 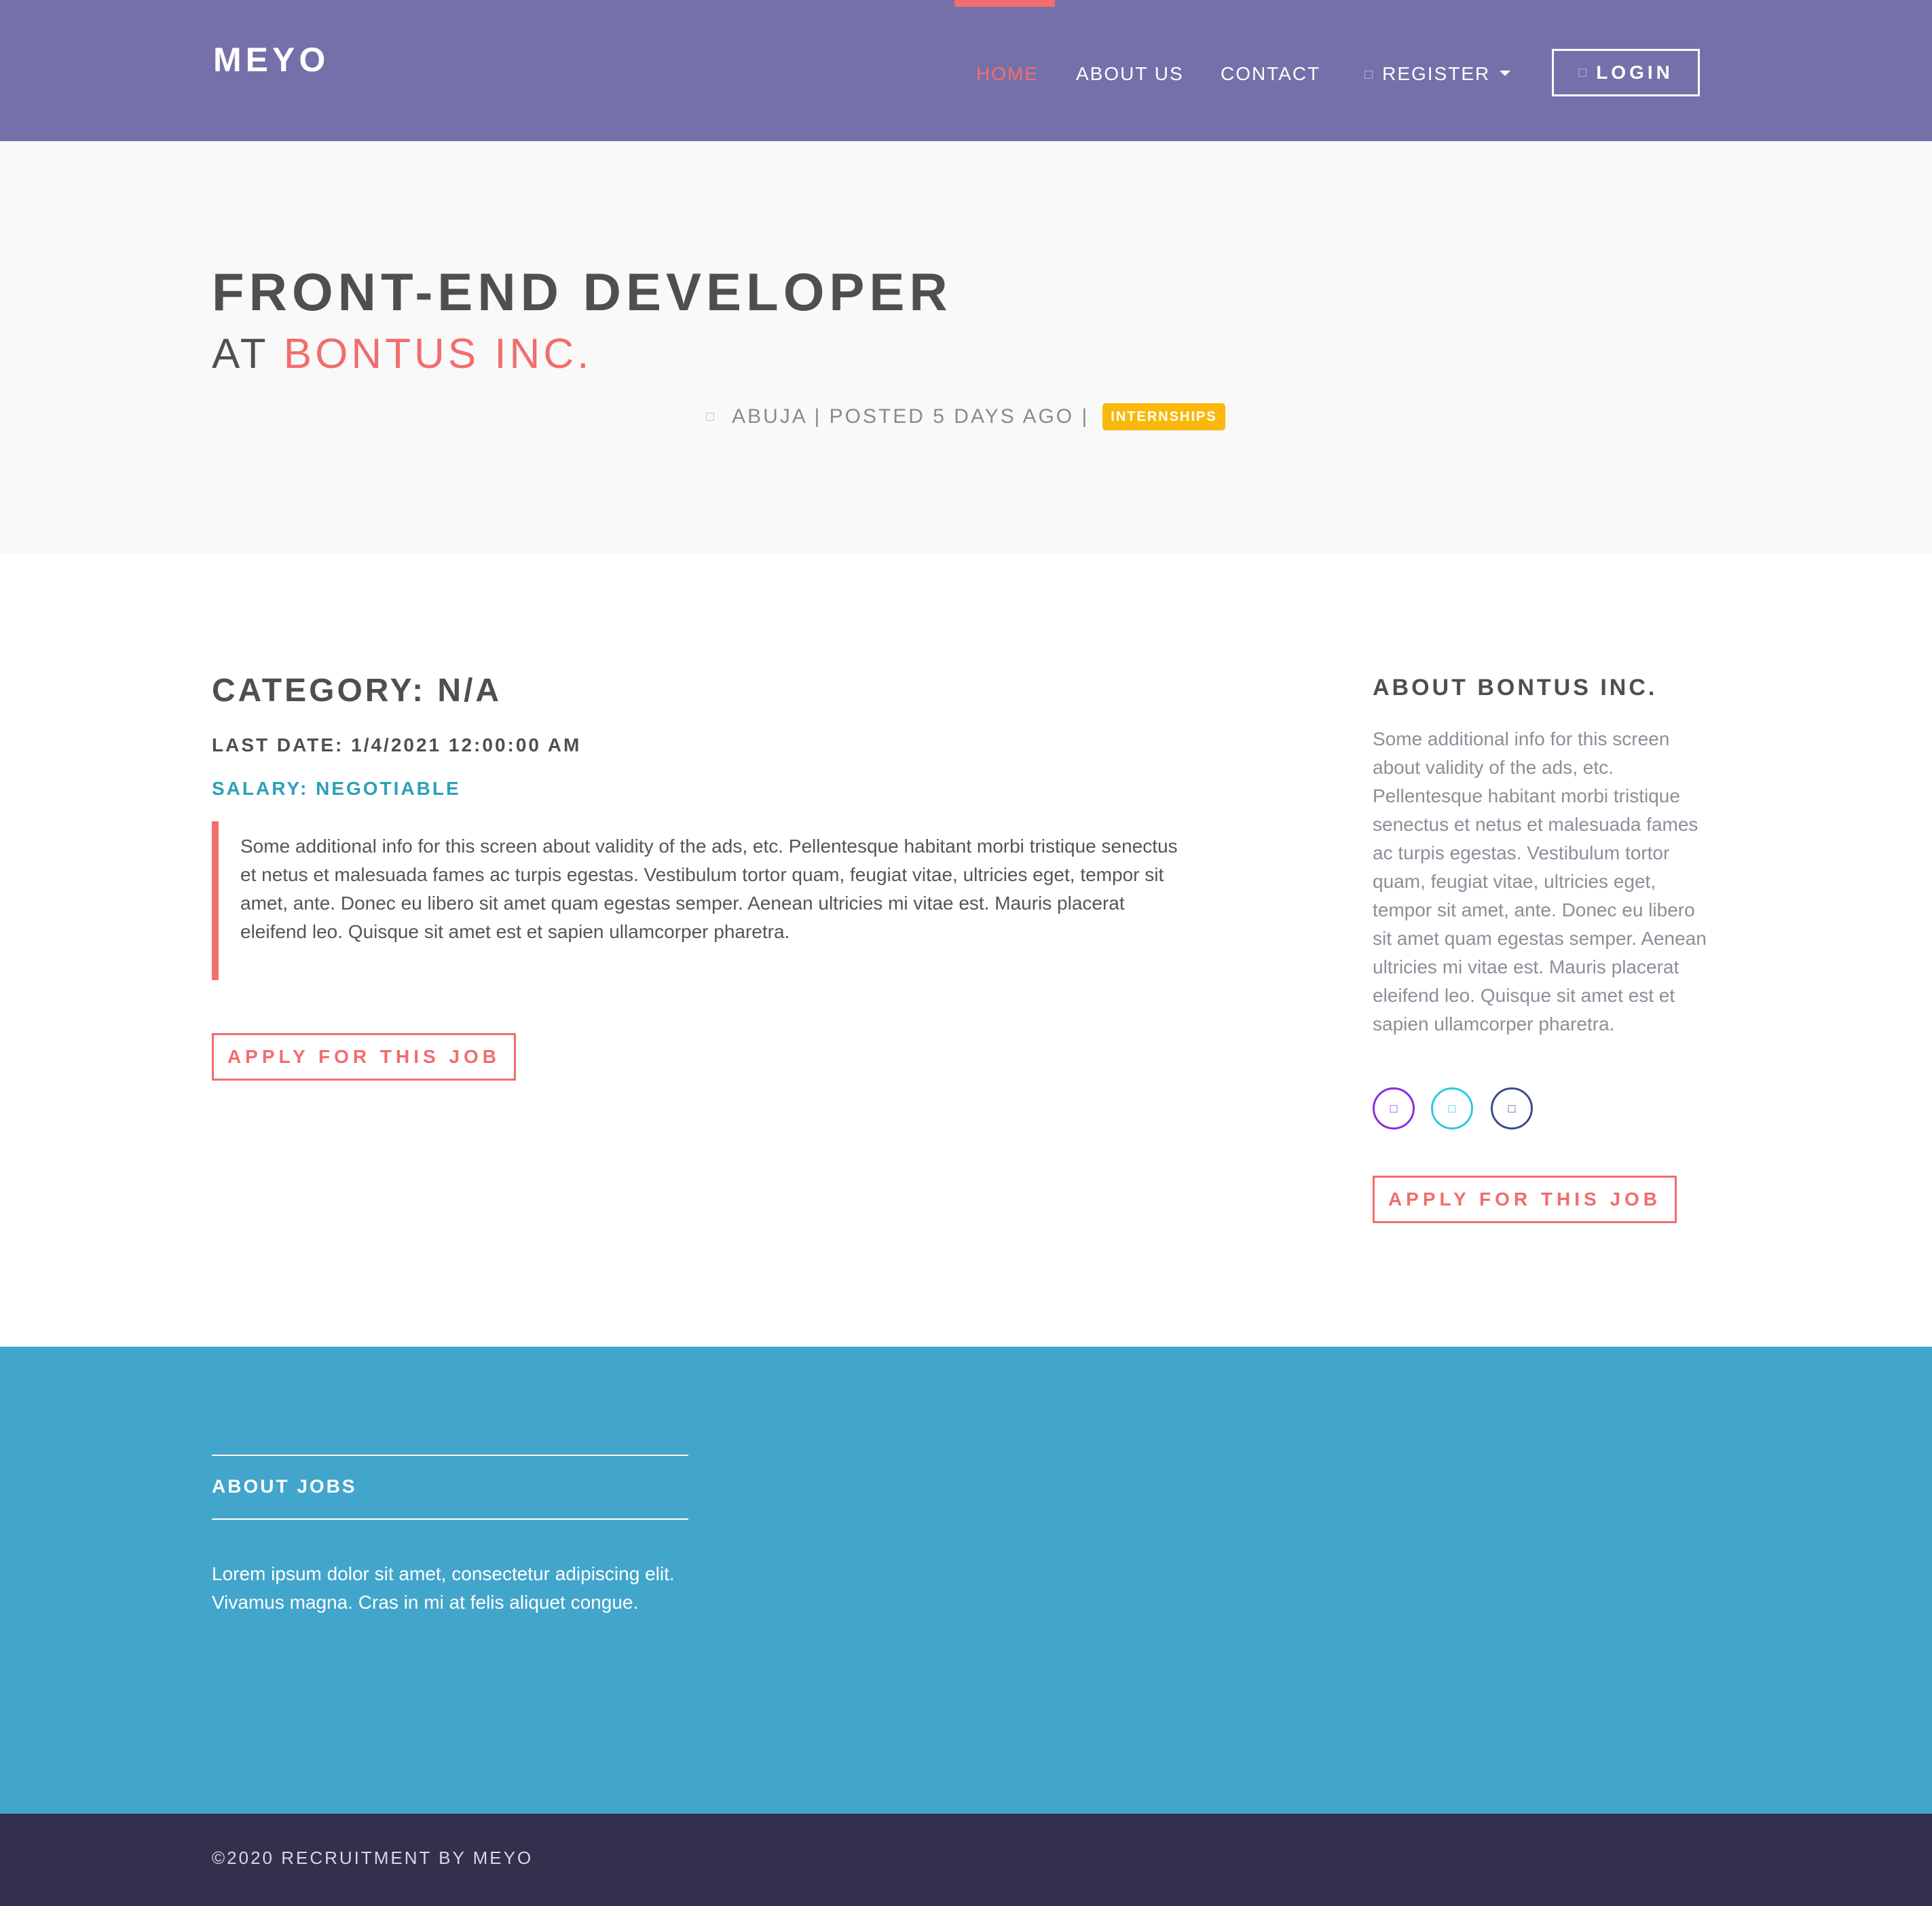 What do you see at coordinates (336, 788) in the screenshot?
I see `job-salary: SALARY: NEGOTIABLE` at bounding box center [336, 788].